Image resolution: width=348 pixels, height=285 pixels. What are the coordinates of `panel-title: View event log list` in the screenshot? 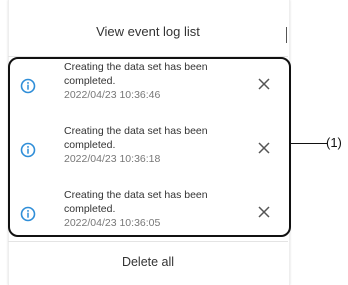 It's located at (148, 31).